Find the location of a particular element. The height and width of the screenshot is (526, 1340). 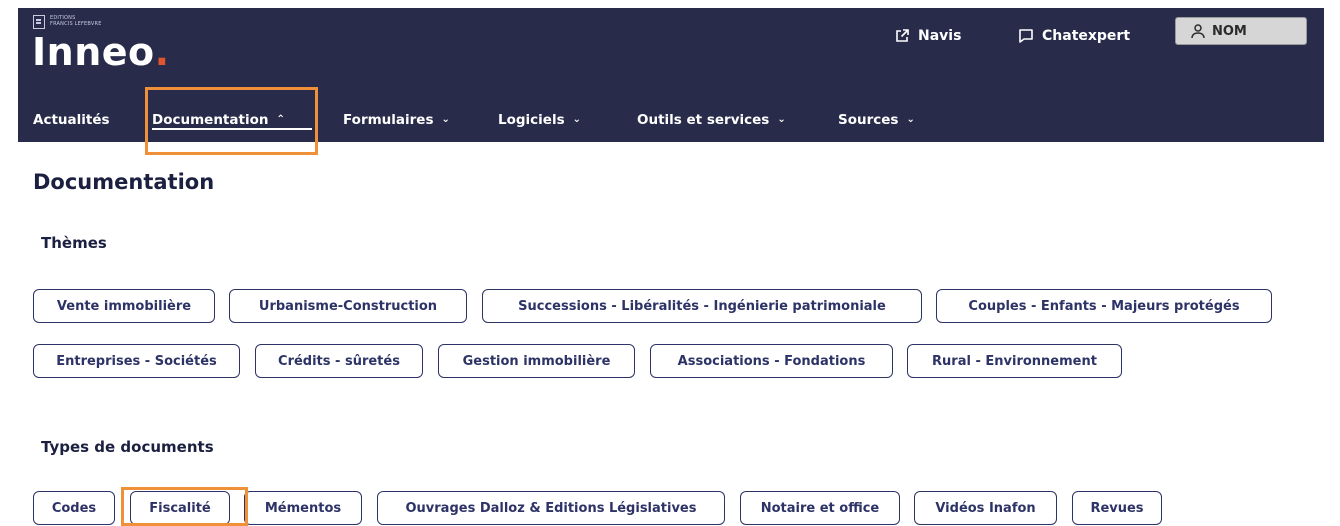

themes-section-title: Thèmes is located at coordinates (74, 243).